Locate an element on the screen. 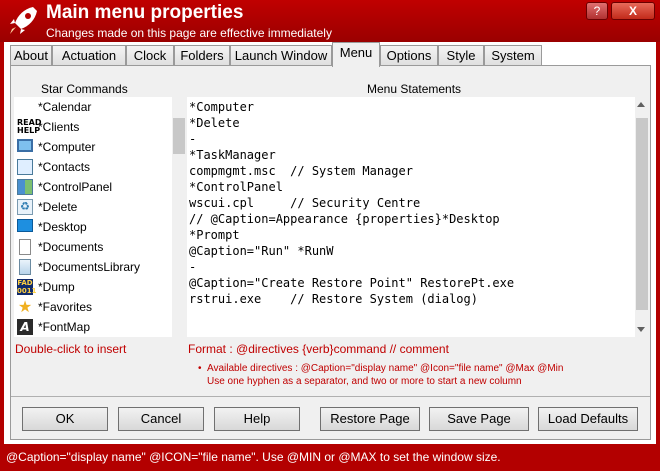  tab-menu: Menu is located at coordinates (356, 54).